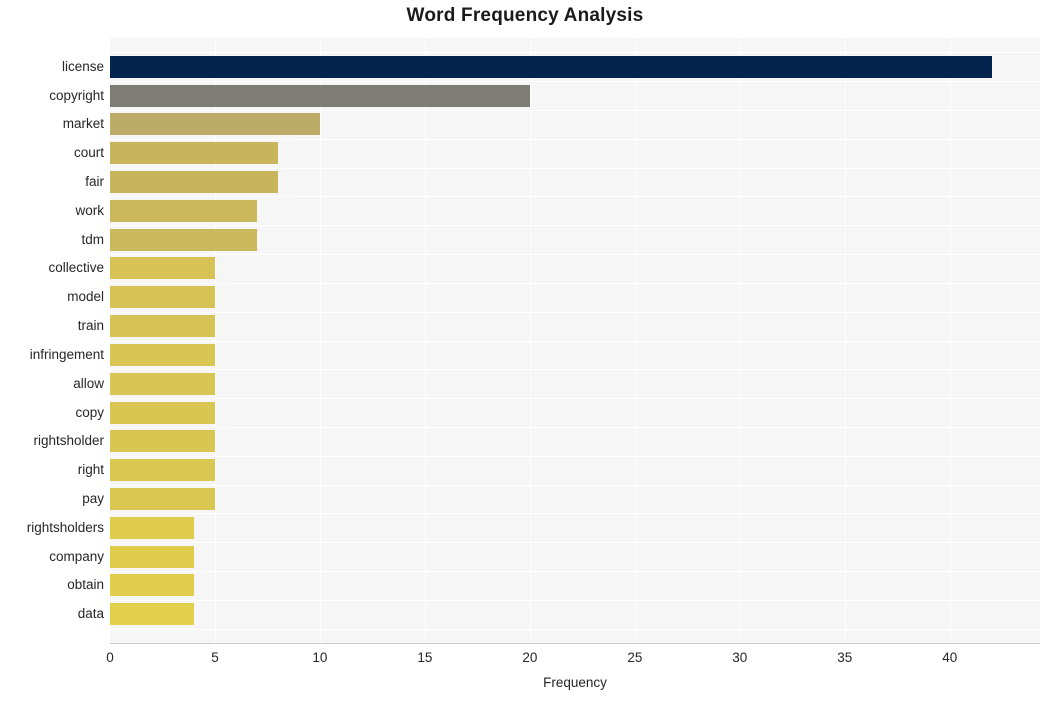 The width and height of the screenshot is (1050, 701). What do you see at coordinates (575, 643) in the screenshot?
I see `x-axis-line` at bounding box center [575, 643].